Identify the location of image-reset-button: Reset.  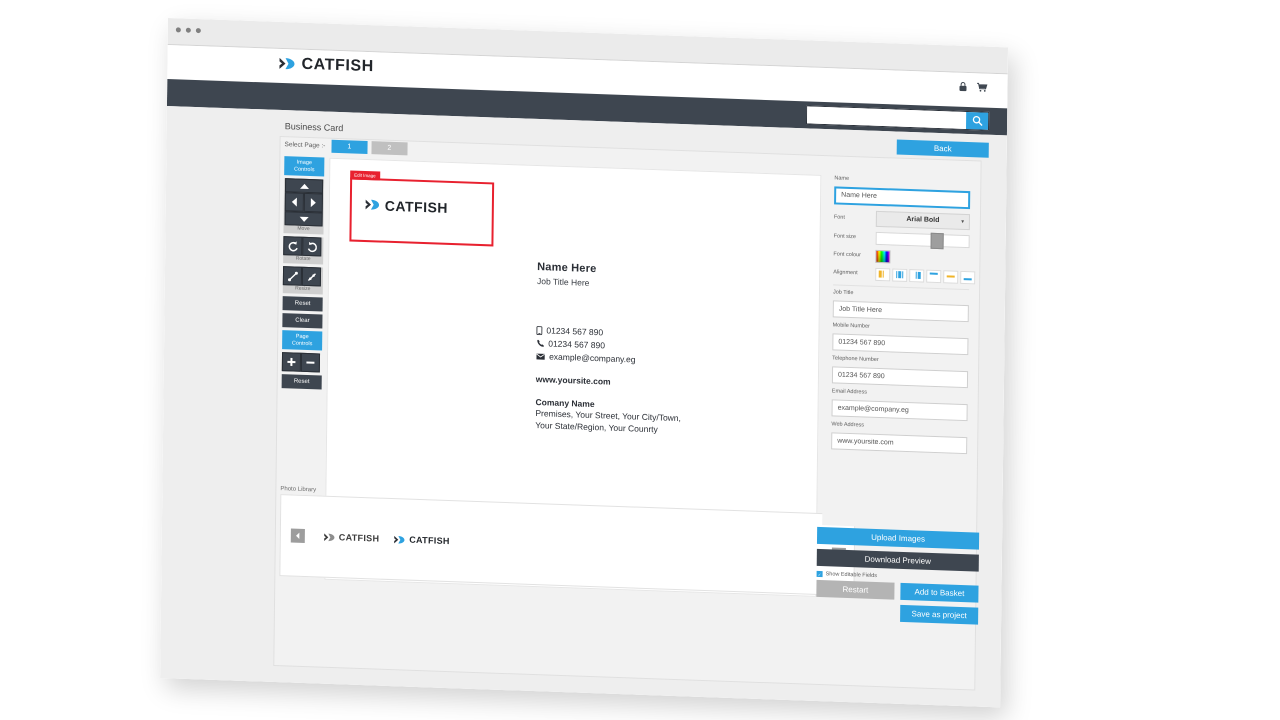
(302, 304).